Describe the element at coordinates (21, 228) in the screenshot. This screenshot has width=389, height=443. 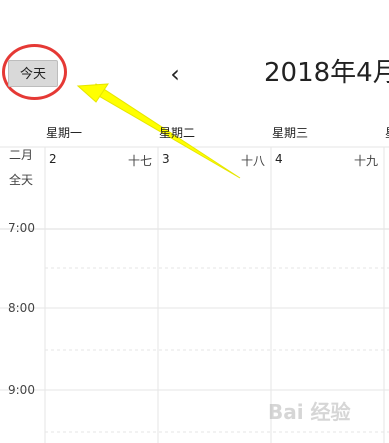
I see `time-label-7: 7:00` at that location.